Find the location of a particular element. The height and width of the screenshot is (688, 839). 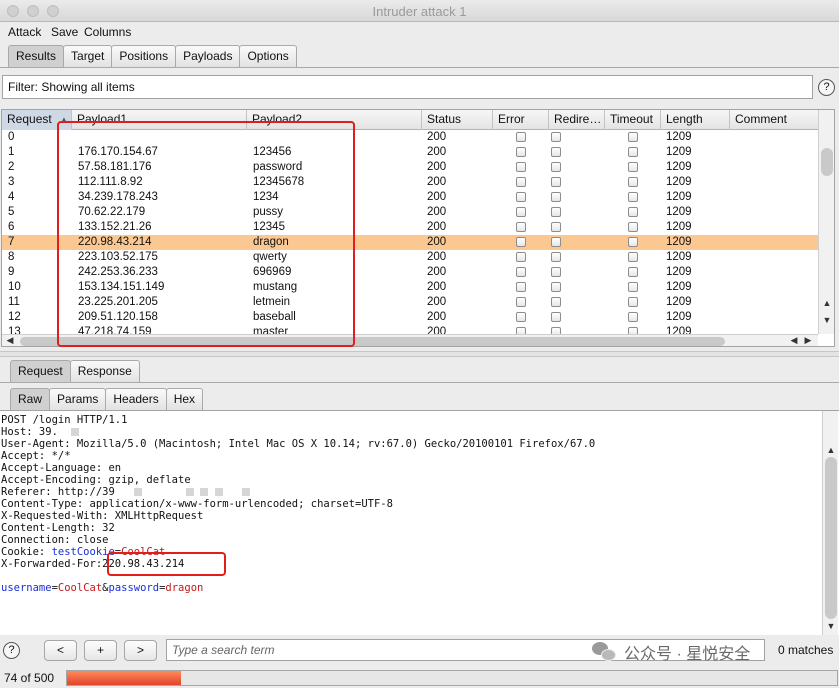

tab-request: Request is located at coordinates (40, 371).